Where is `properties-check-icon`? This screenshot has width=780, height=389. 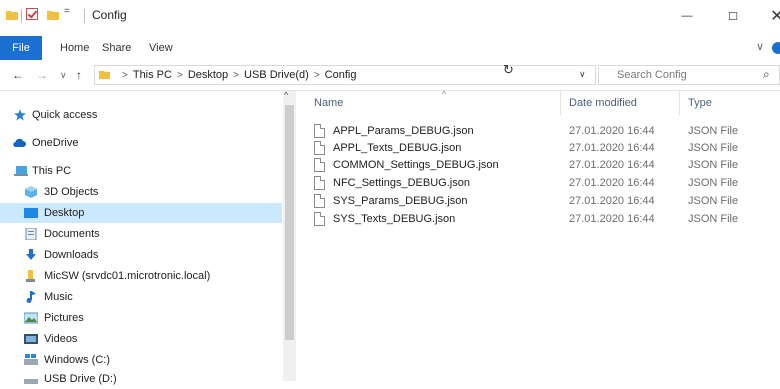
properties-check-icon is located at coordinates (32, 14).